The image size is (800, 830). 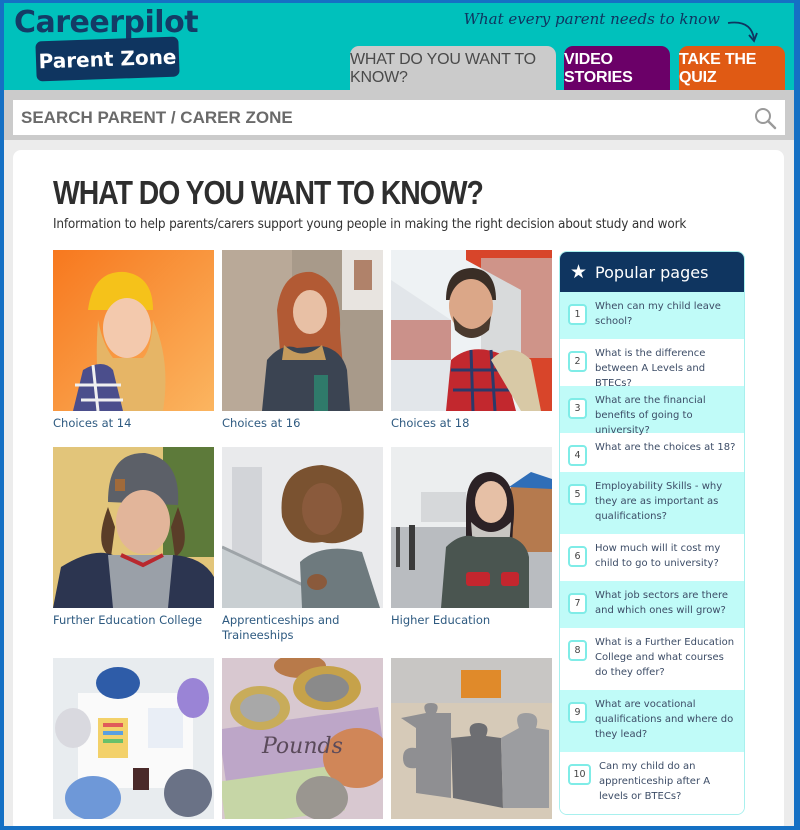 I want to click on topic-card-apprenticeships: Apprenticeships and Traineeships, so click(x=302, y=545).